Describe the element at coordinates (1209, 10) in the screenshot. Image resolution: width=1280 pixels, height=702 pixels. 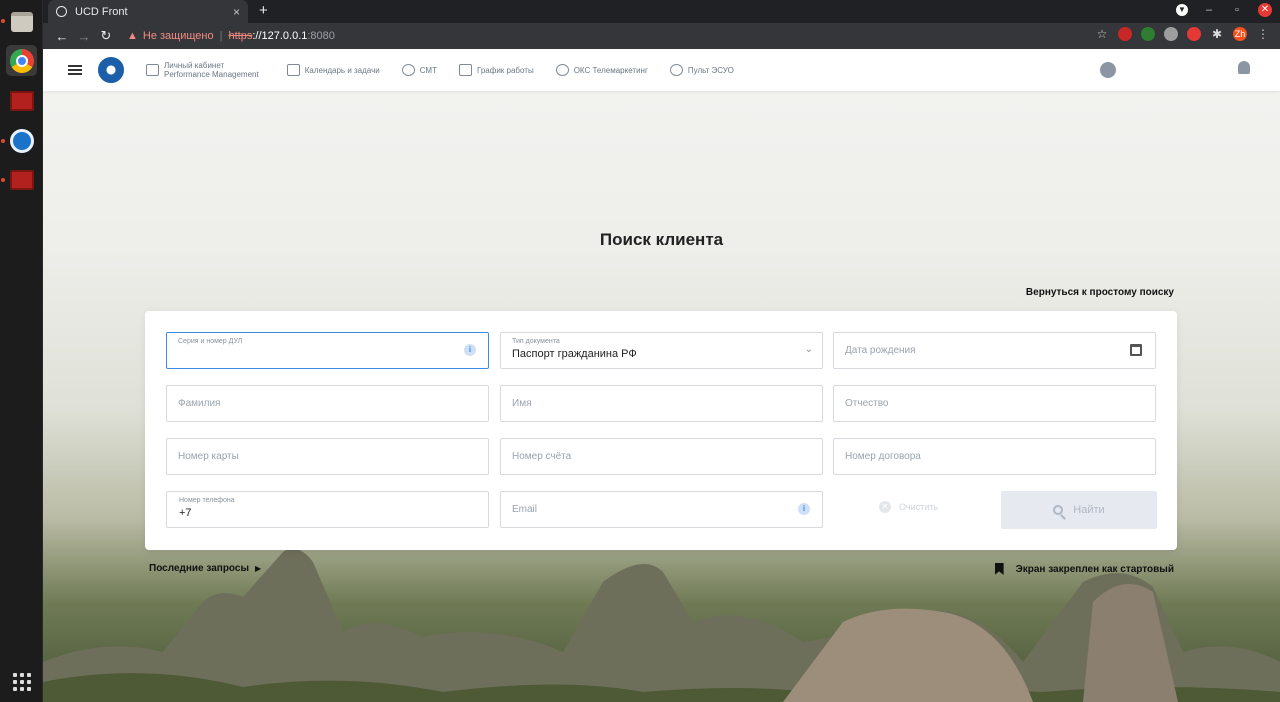
I see `minimize-icon: –` at that location.